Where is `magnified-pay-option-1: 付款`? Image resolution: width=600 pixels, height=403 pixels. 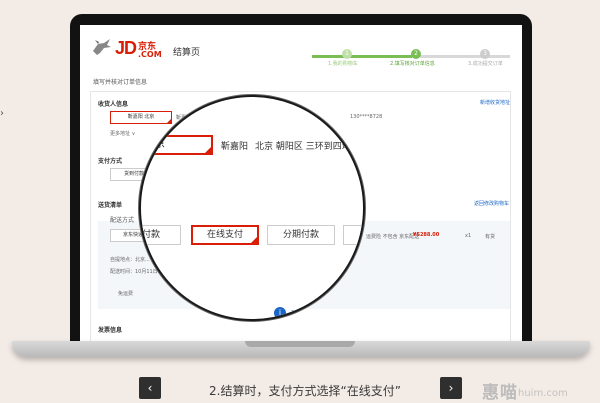 magnified-pay-option-1: 付款 is located at coordinates (161, 235).